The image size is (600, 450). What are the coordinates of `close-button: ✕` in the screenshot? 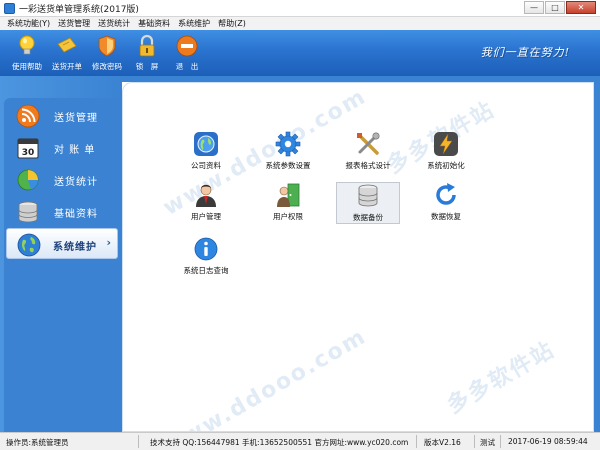 It's located at (581, 7).